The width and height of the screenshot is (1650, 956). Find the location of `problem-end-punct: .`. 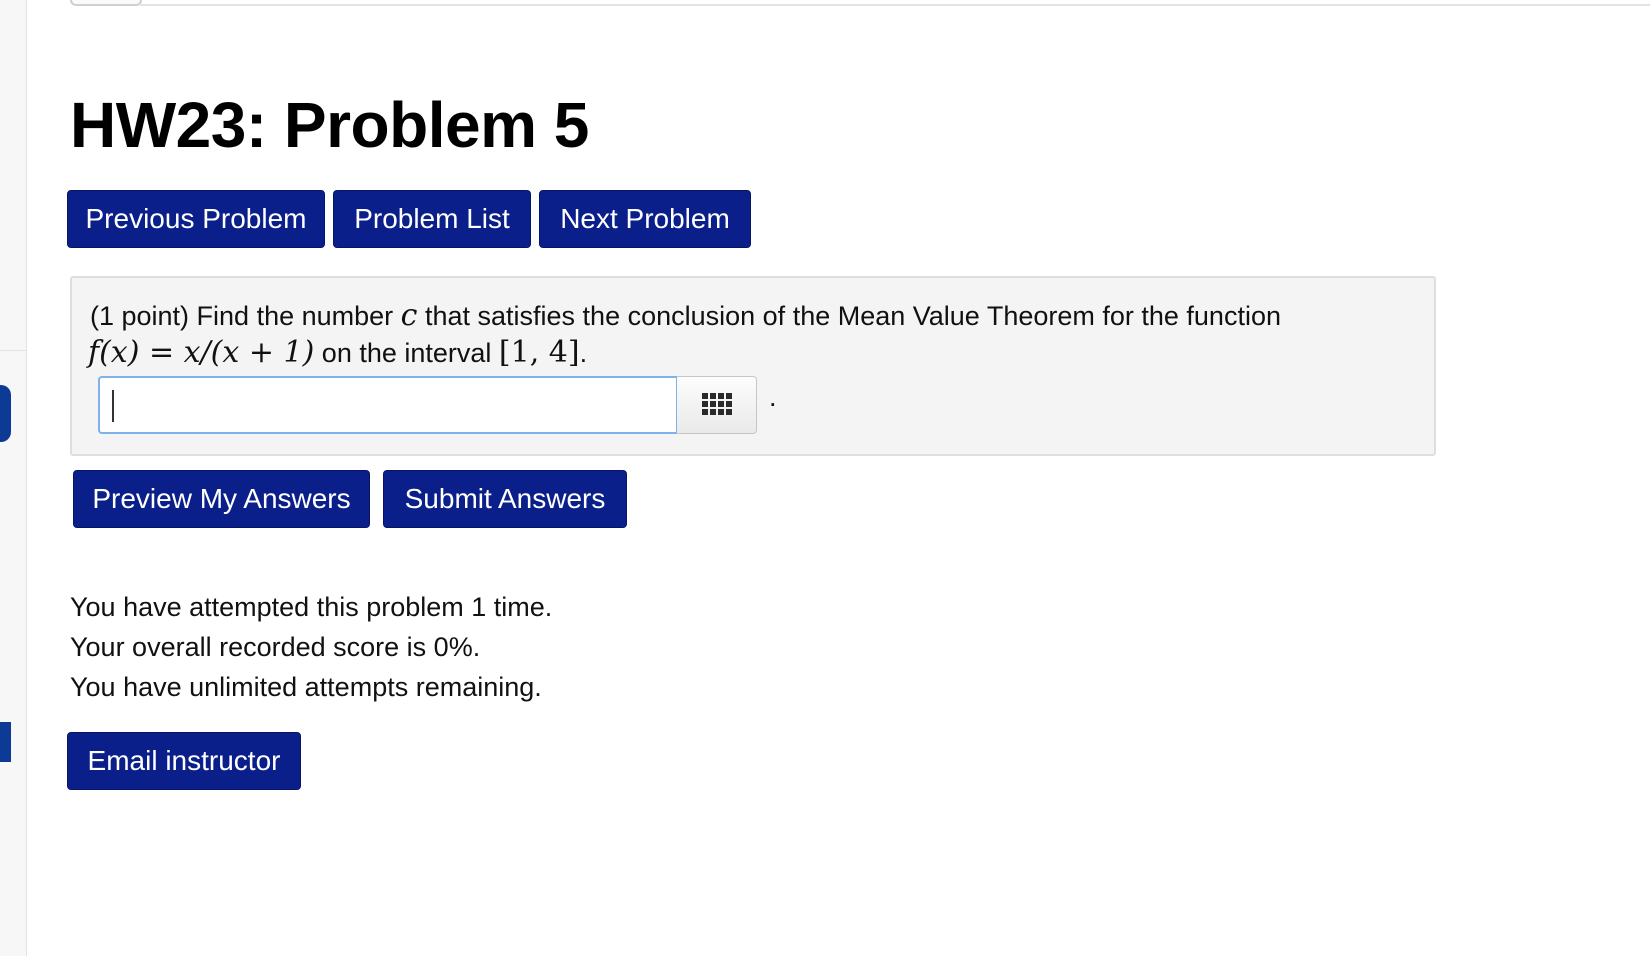

problem-end-punct: . is located at coordinates (583, 353).